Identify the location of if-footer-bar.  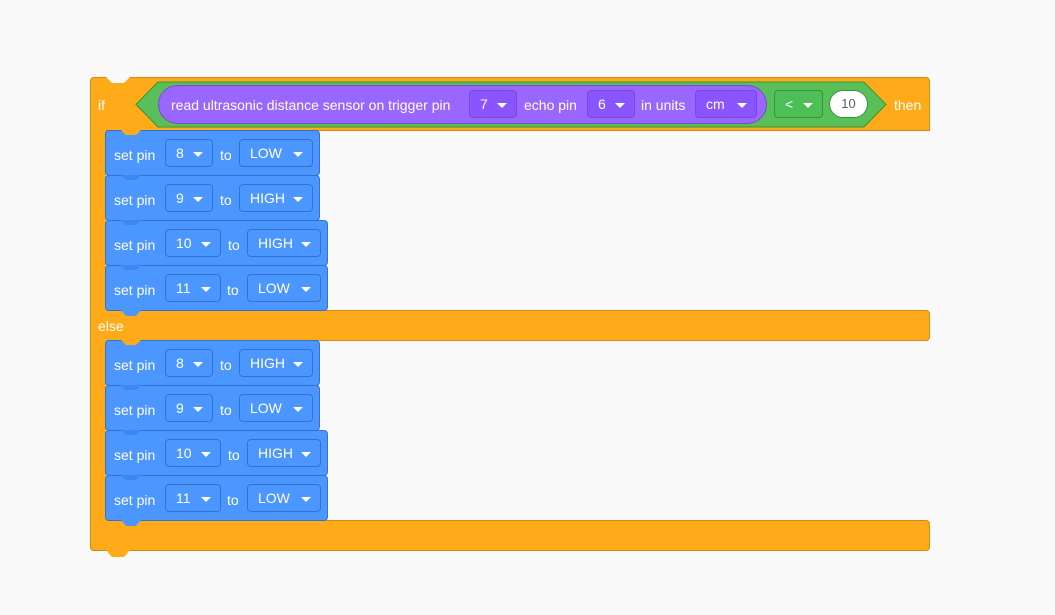
(510, 535).